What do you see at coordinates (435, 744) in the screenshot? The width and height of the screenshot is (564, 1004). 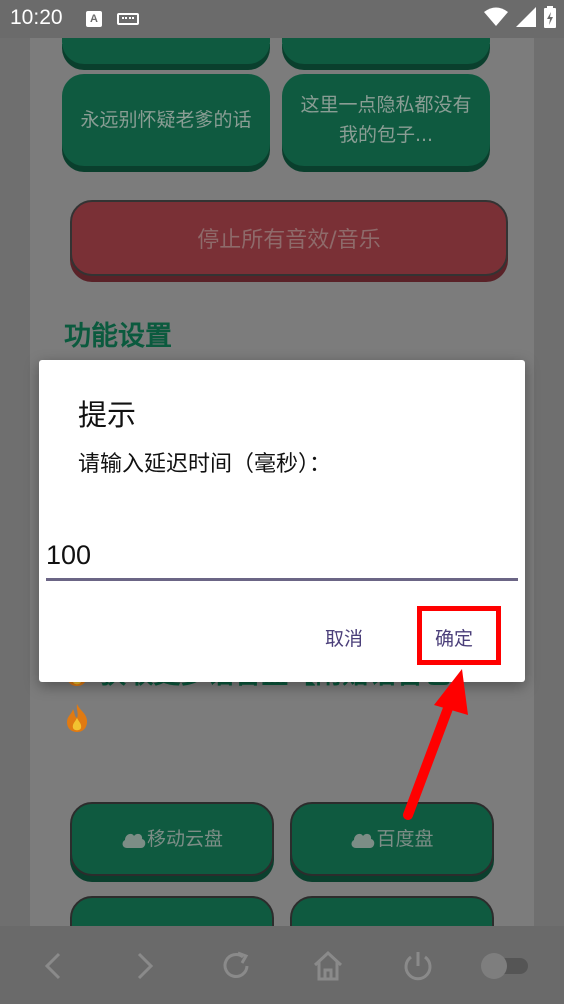 I see `red-arrow-annotation` at bounding box center [435, 744].